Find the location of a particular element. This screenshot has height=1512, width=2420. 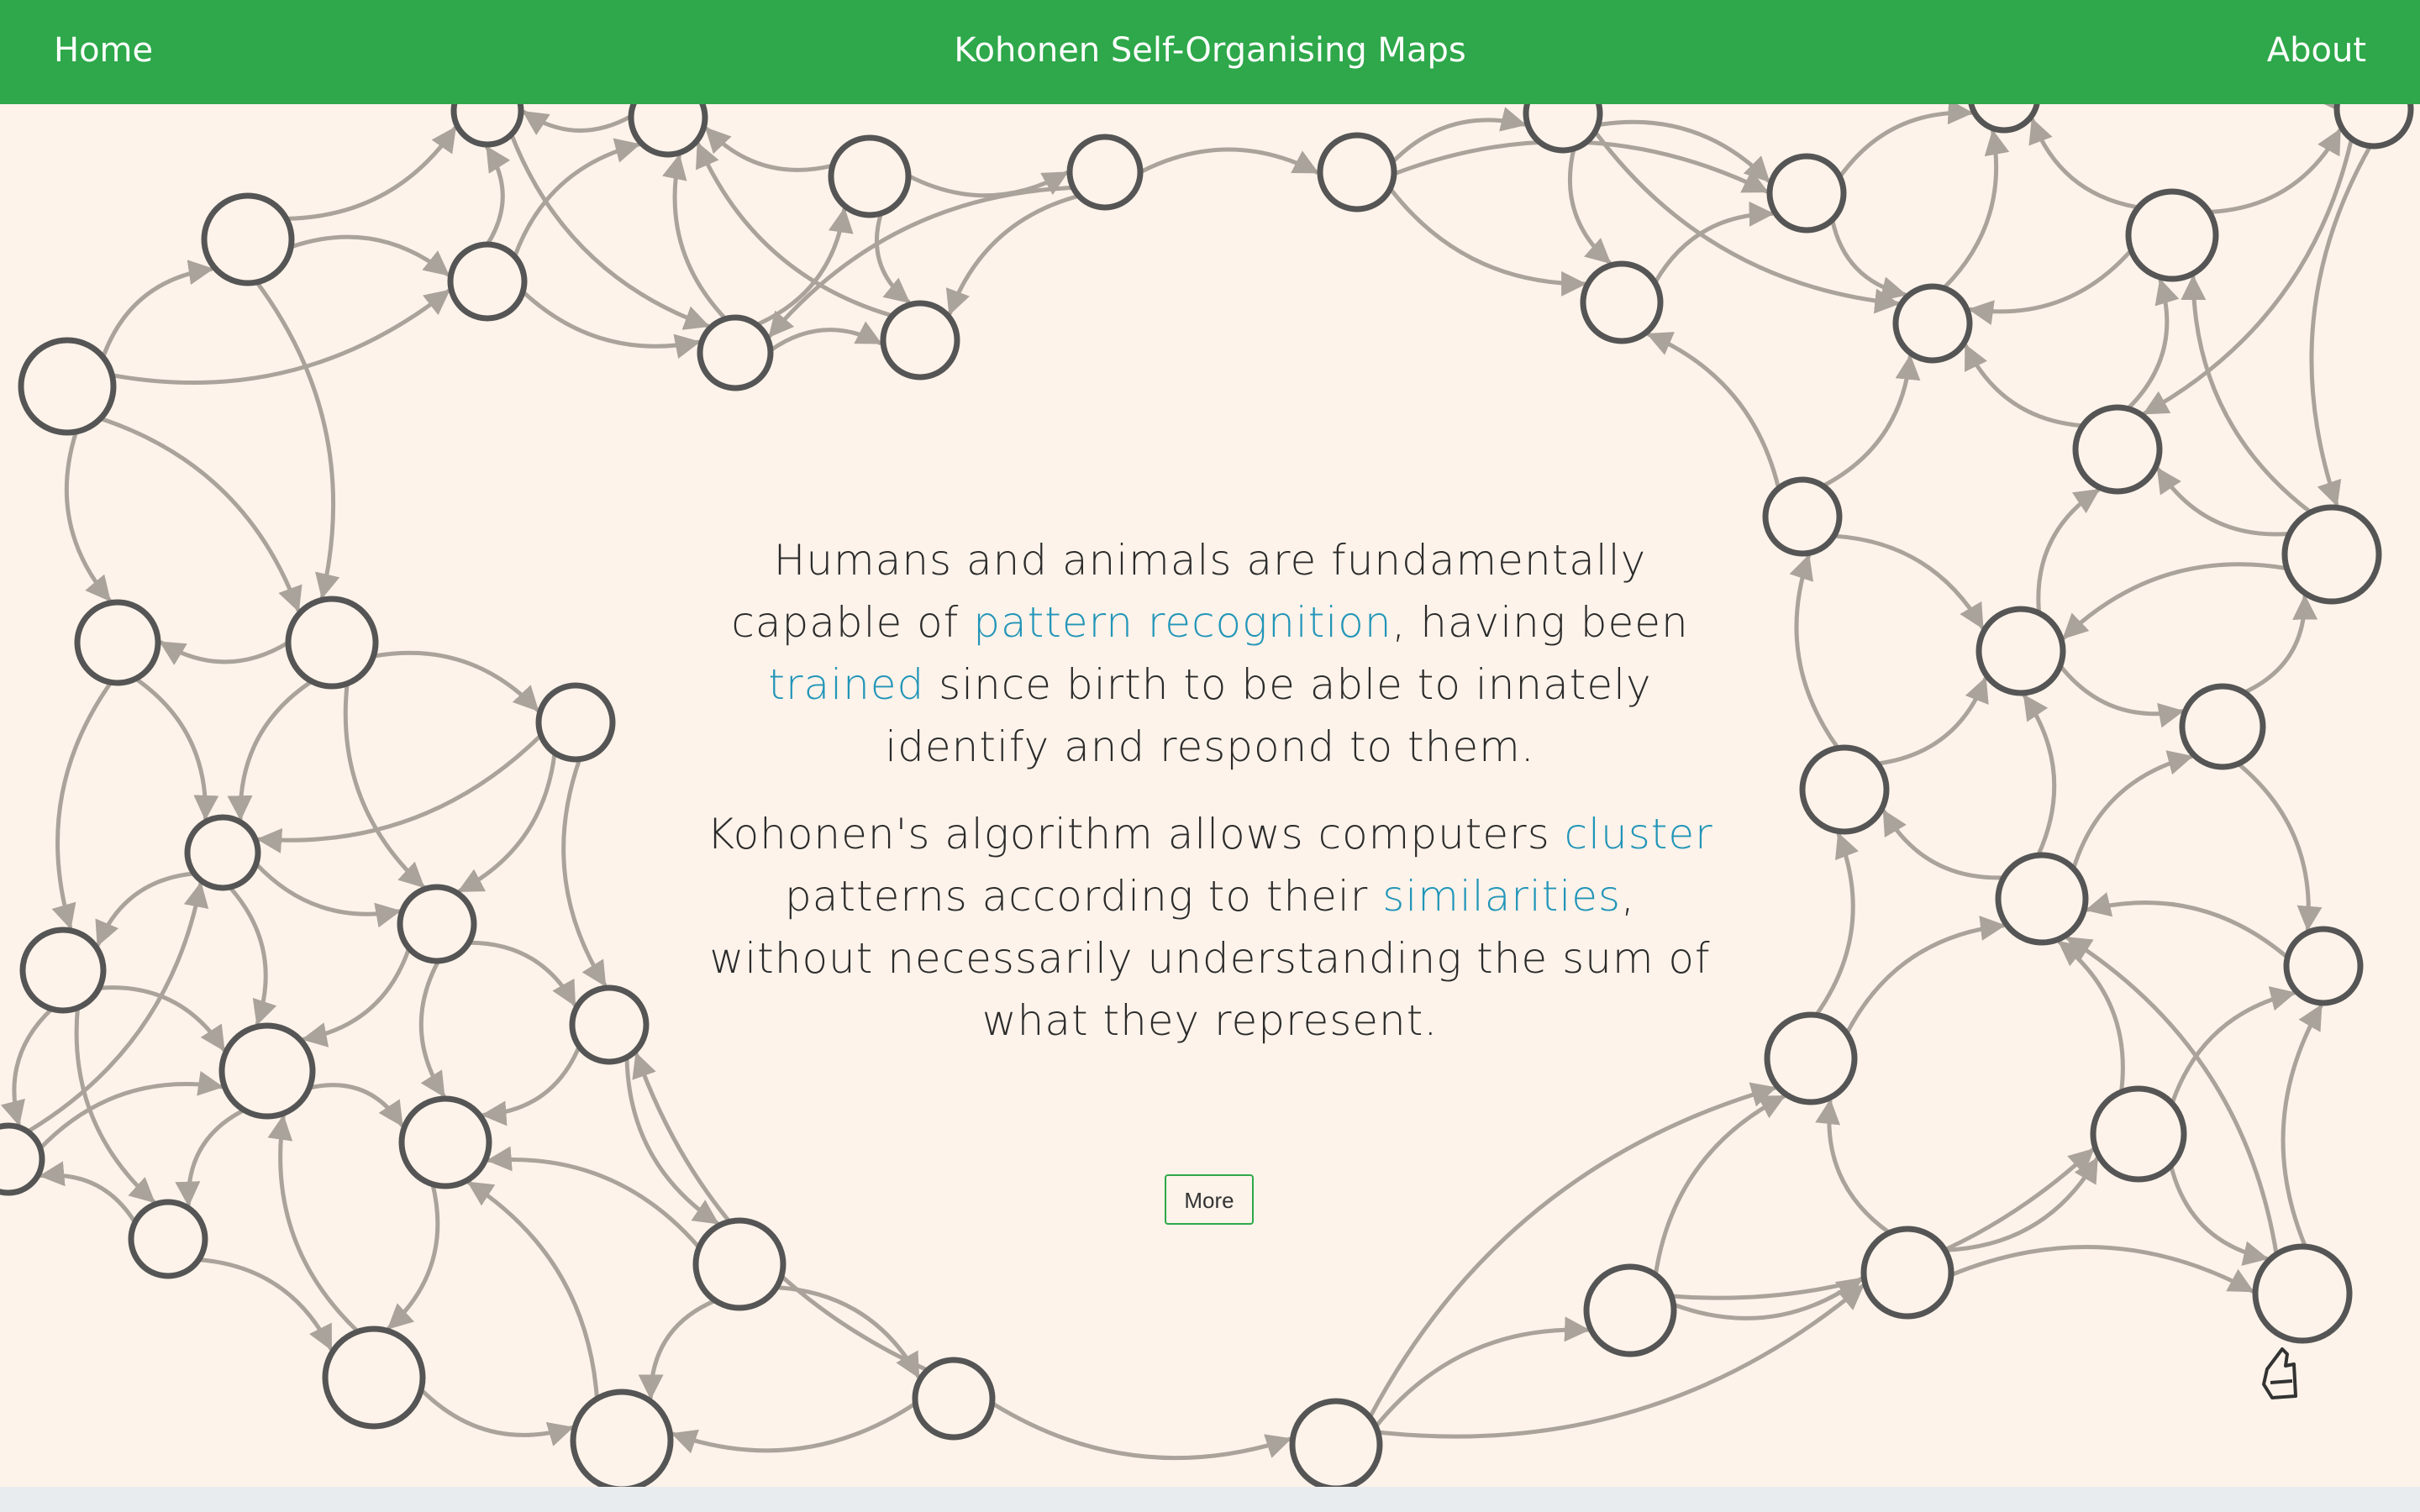

intro-p2-text-2: patterns according to their is located at coordinates (1084, 896).